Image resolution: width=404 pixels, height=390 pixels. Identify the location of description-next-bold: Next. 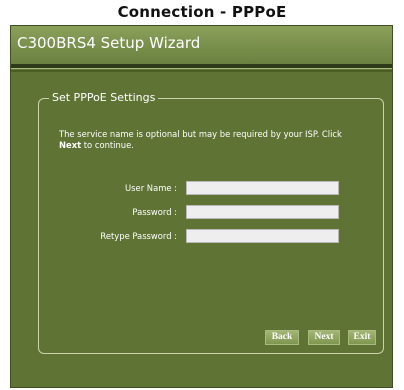
(70, 145).